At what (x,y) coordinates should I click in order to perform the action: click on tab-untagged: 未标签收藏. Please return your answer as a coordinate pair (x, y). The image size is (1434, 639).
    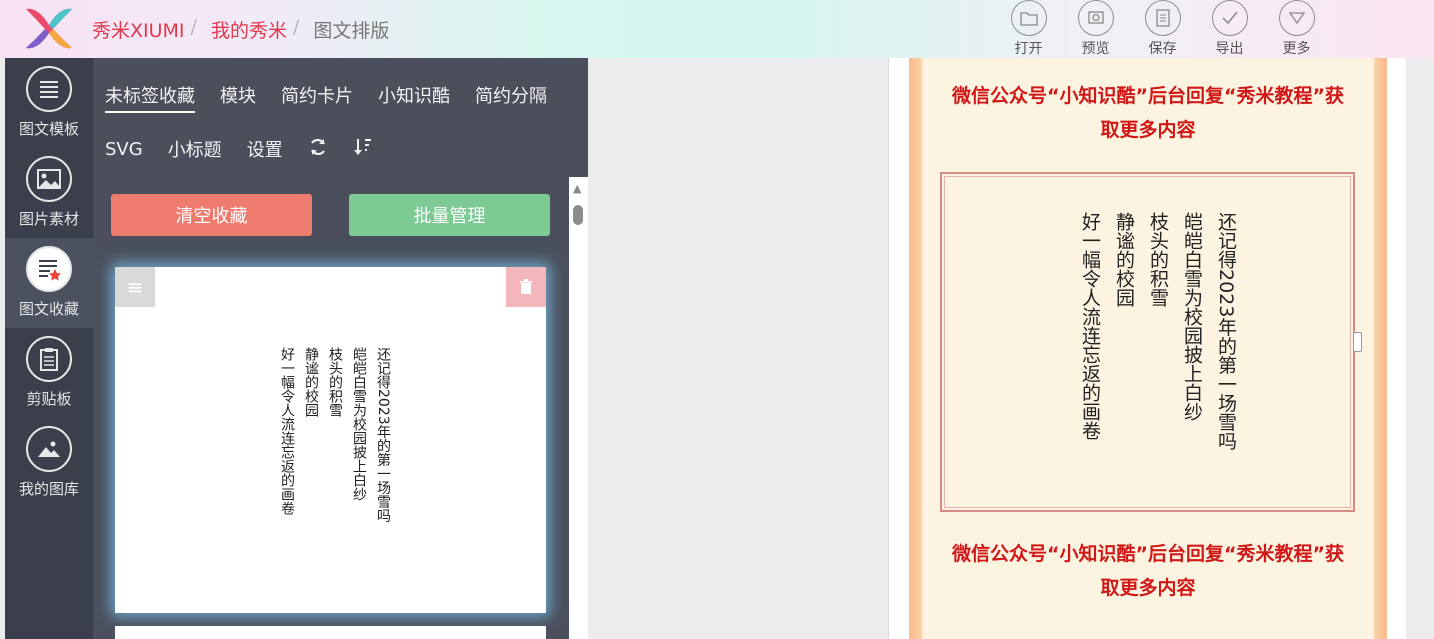
    Looking at the image, I should click on (150, 97).